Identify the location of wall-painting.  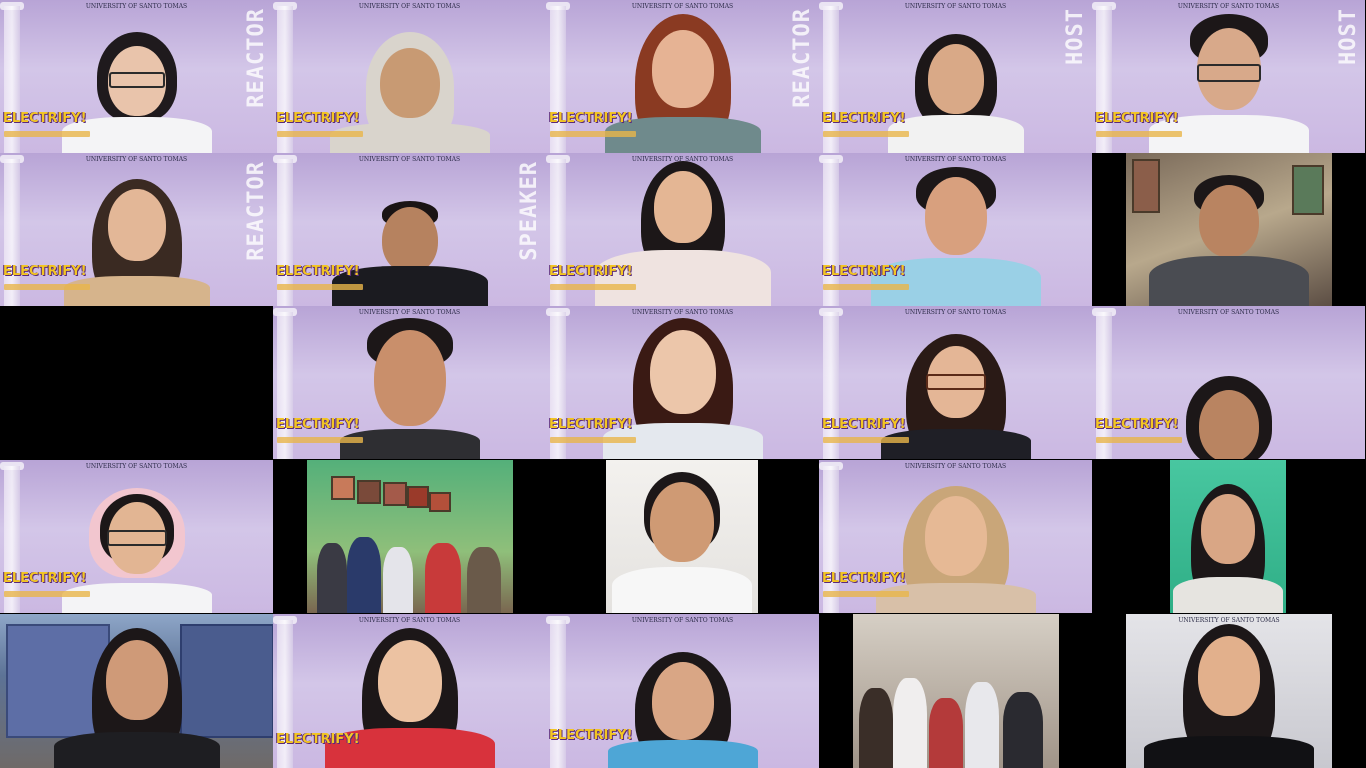
(1308, 190).